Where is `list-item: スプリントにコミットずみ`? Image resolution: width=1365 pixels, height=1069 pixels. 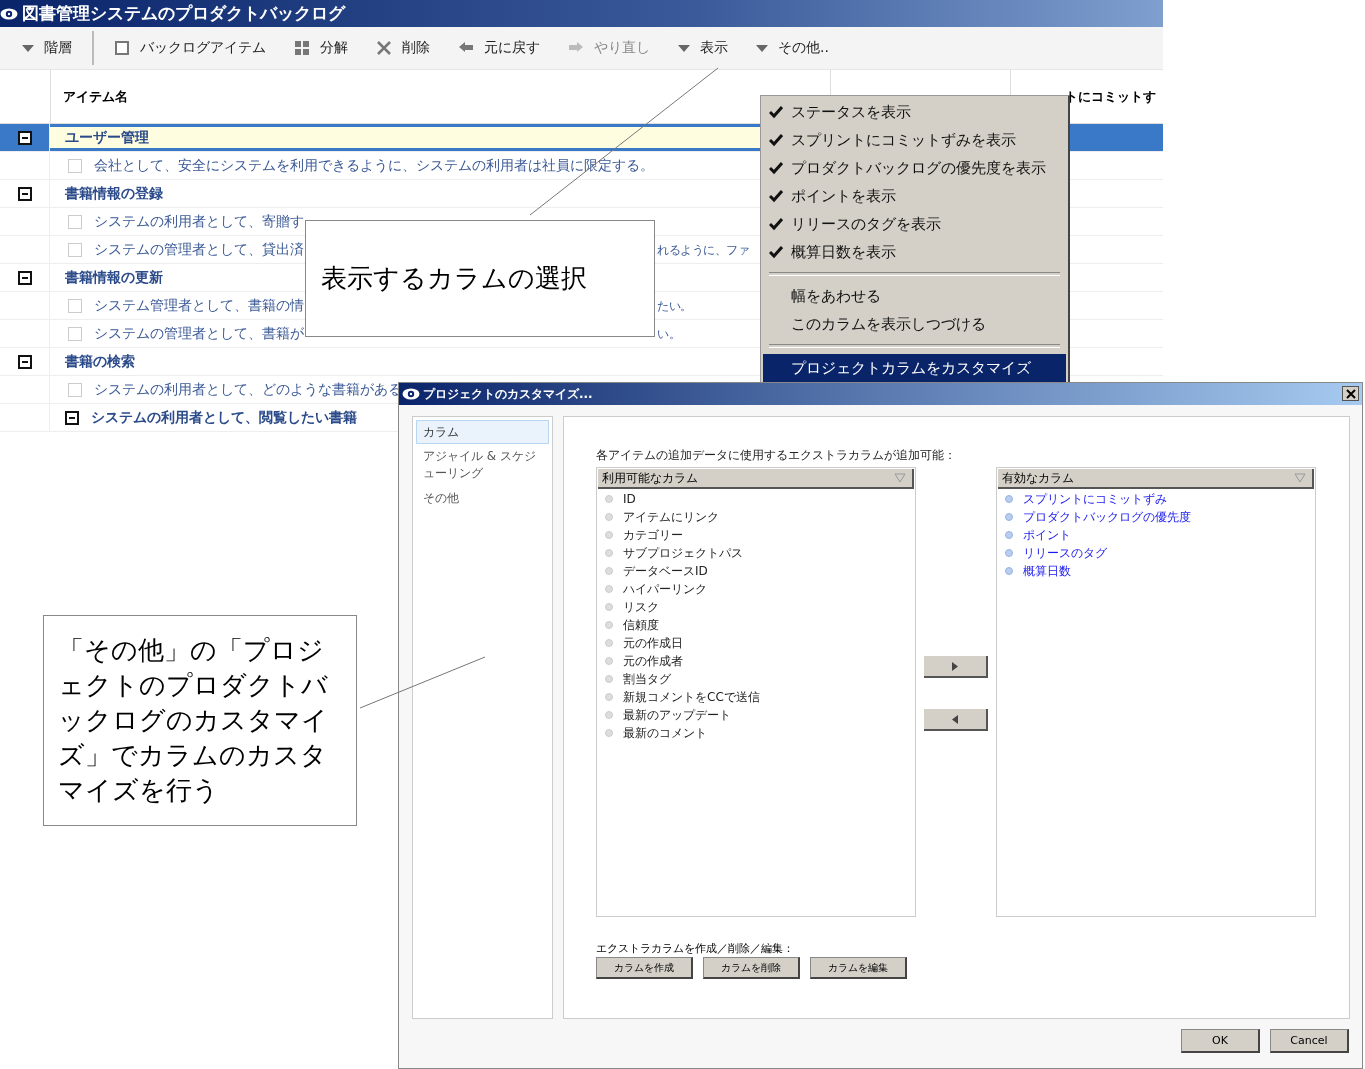
list-item: スプリントにコミットずみ is located at coordinates (1095, 499).